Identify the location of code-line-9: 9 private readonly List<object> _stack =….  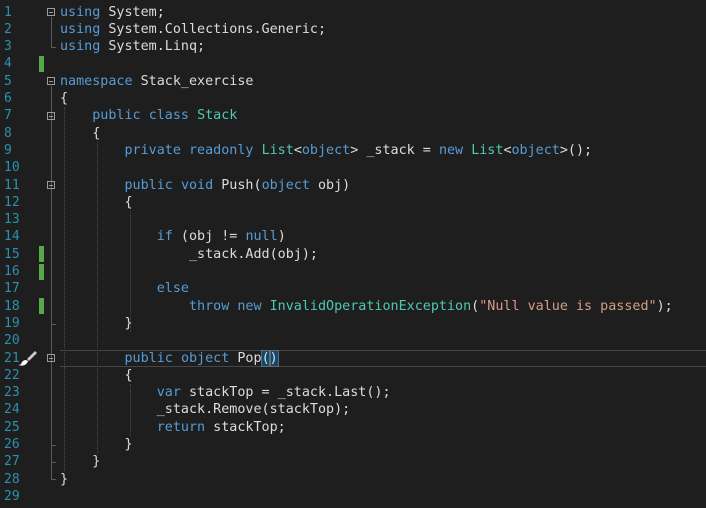
(353, 150).